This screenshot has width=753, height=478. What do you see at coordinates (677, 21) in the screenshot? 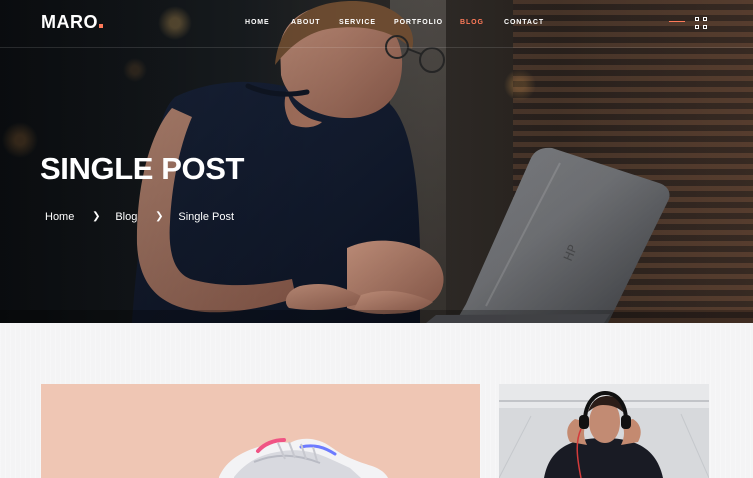
I see `header-accent-line` at bounding box center [677, 21].